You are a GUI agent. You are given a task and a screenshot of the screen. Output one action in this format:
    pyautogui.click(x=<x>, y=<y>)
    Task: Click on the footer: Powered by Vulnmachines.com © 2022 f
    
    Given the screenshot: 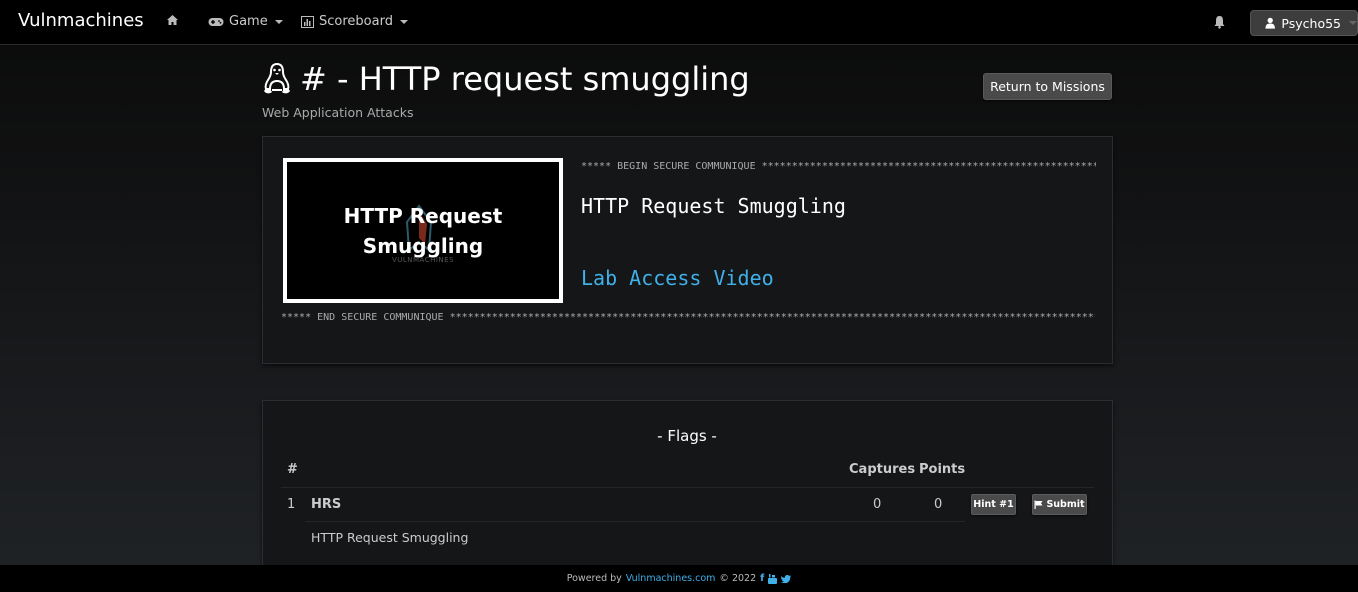 What is the action you would take?
    pyautogui.click(x=679, y=578)
    